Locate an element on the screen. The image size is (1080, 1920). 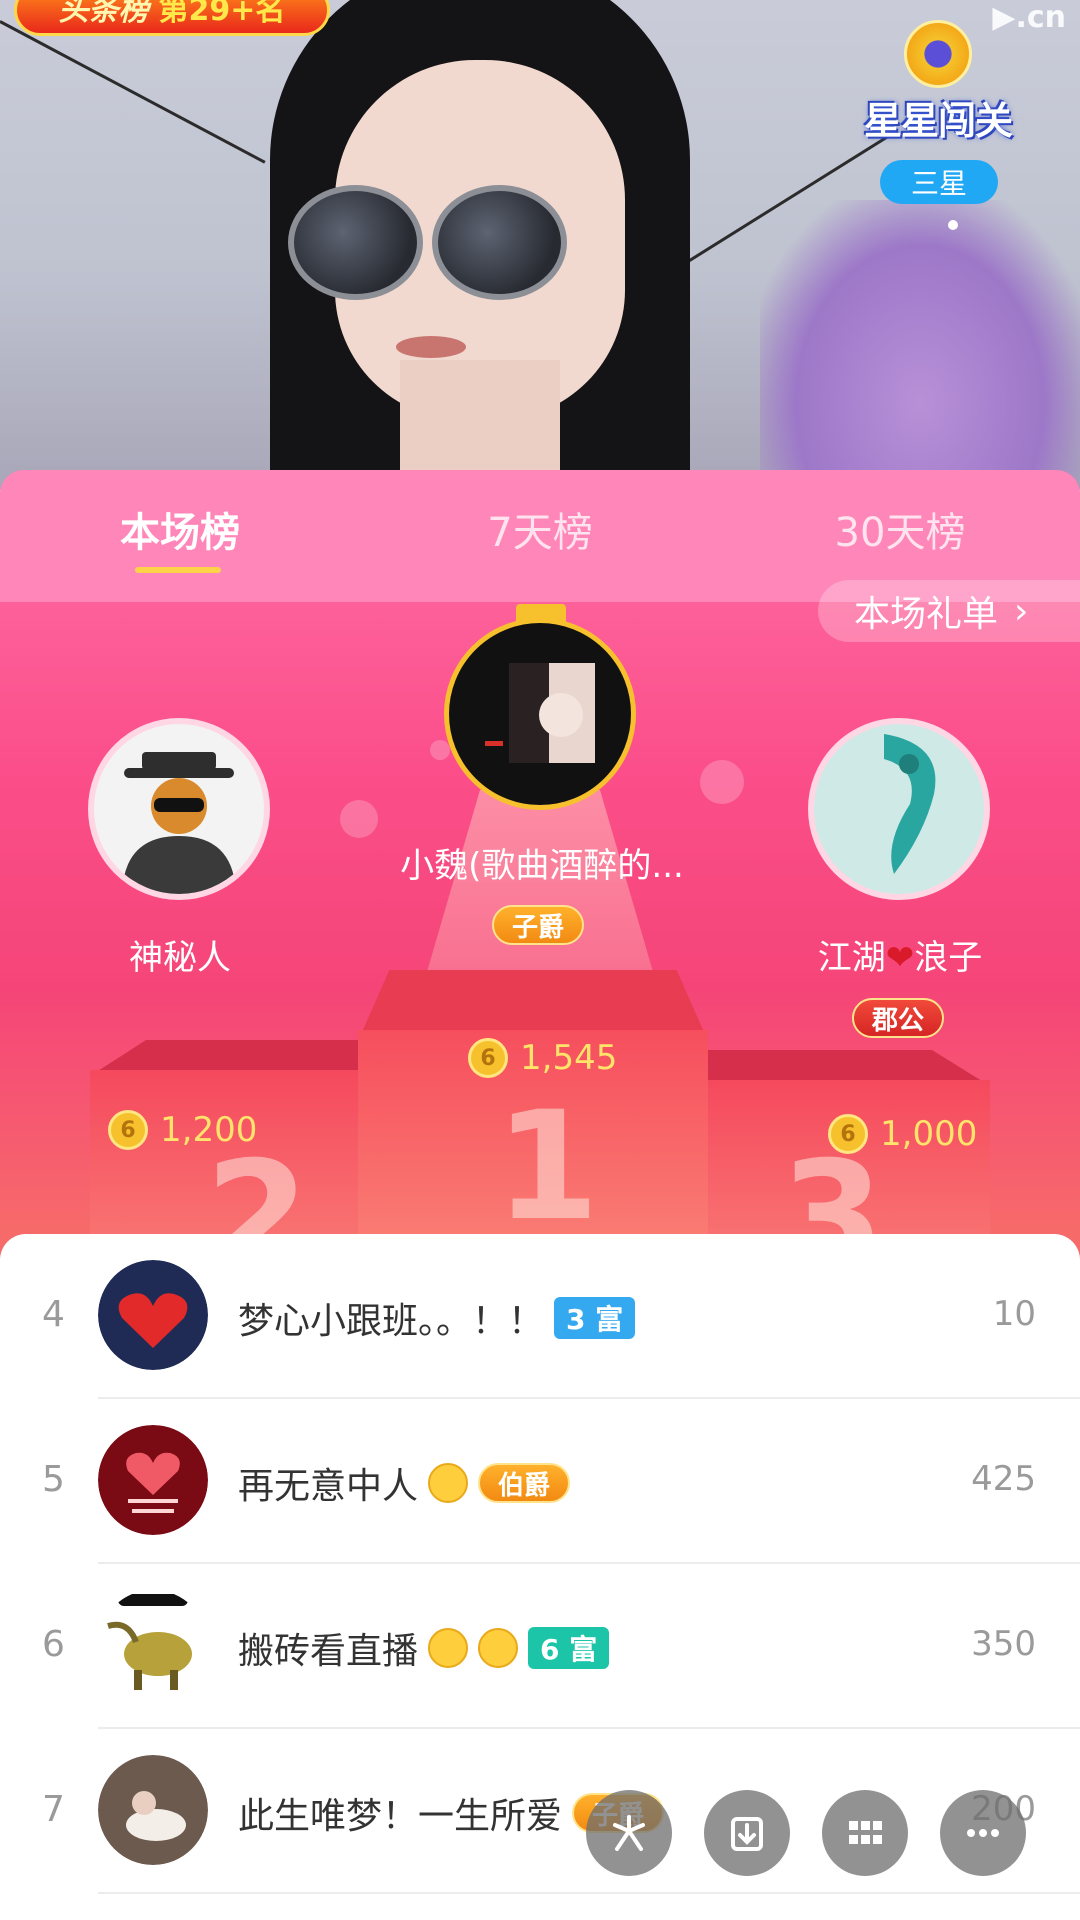
grid-menu-button is located at coordinates (865, 1833).